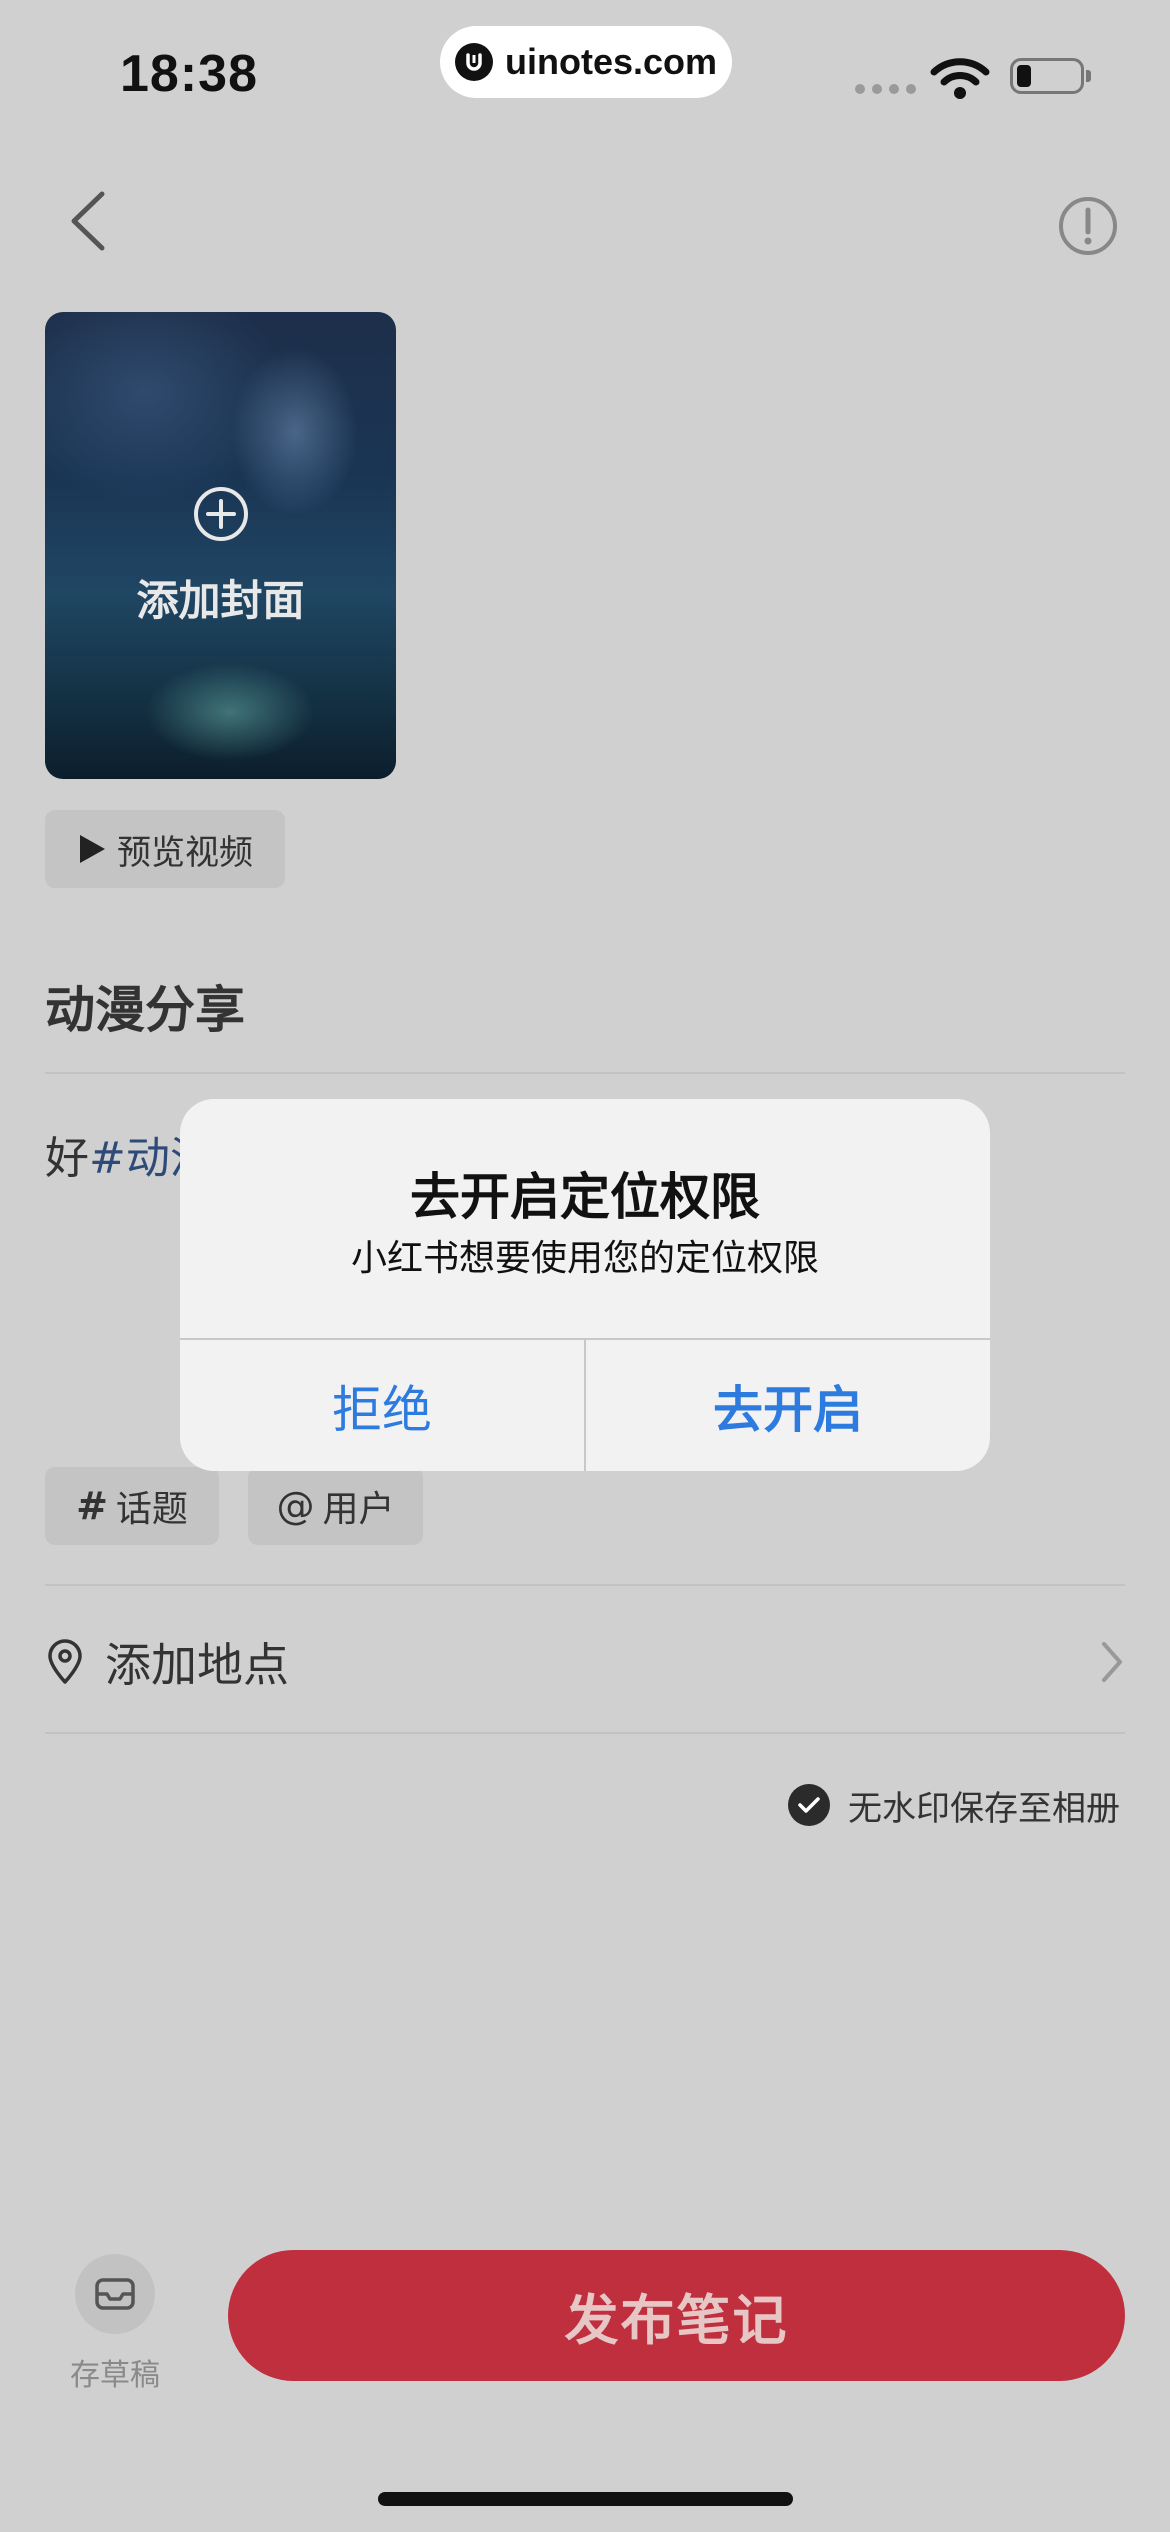  I want to click on status-time: 18:38, so click(189, 74).